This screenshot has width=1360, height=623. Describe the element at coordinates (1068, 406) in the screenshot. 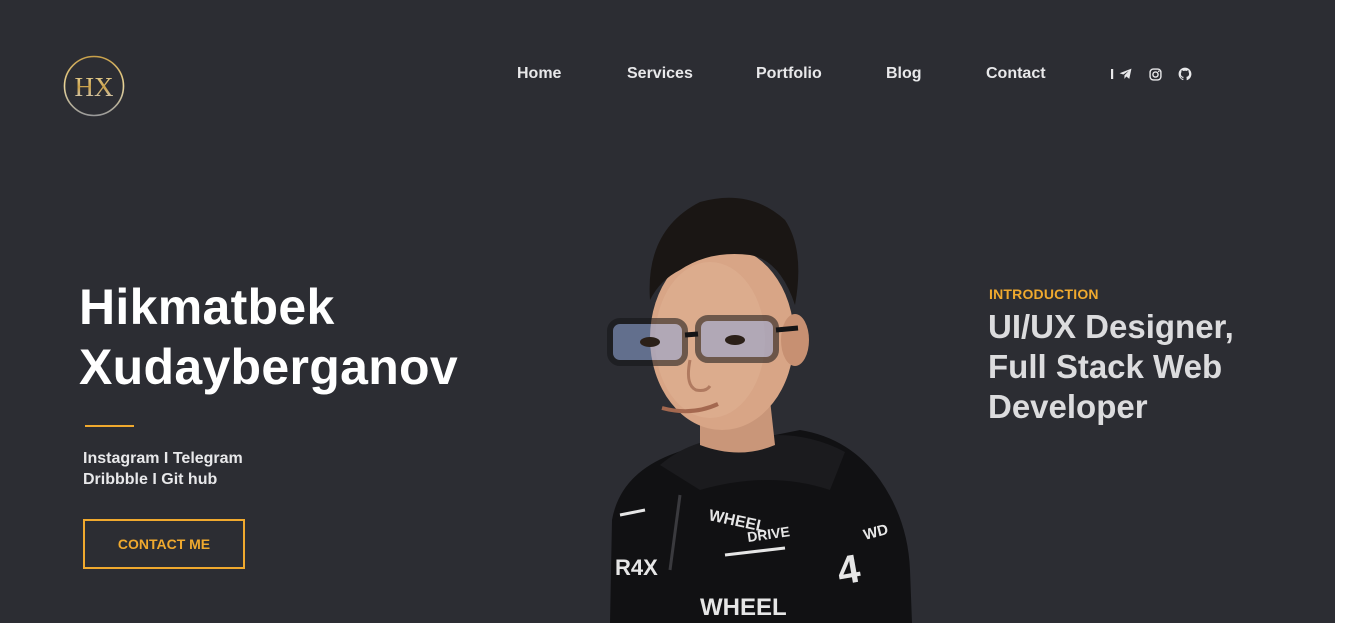

I see `role-line-3: Developer` at that location.